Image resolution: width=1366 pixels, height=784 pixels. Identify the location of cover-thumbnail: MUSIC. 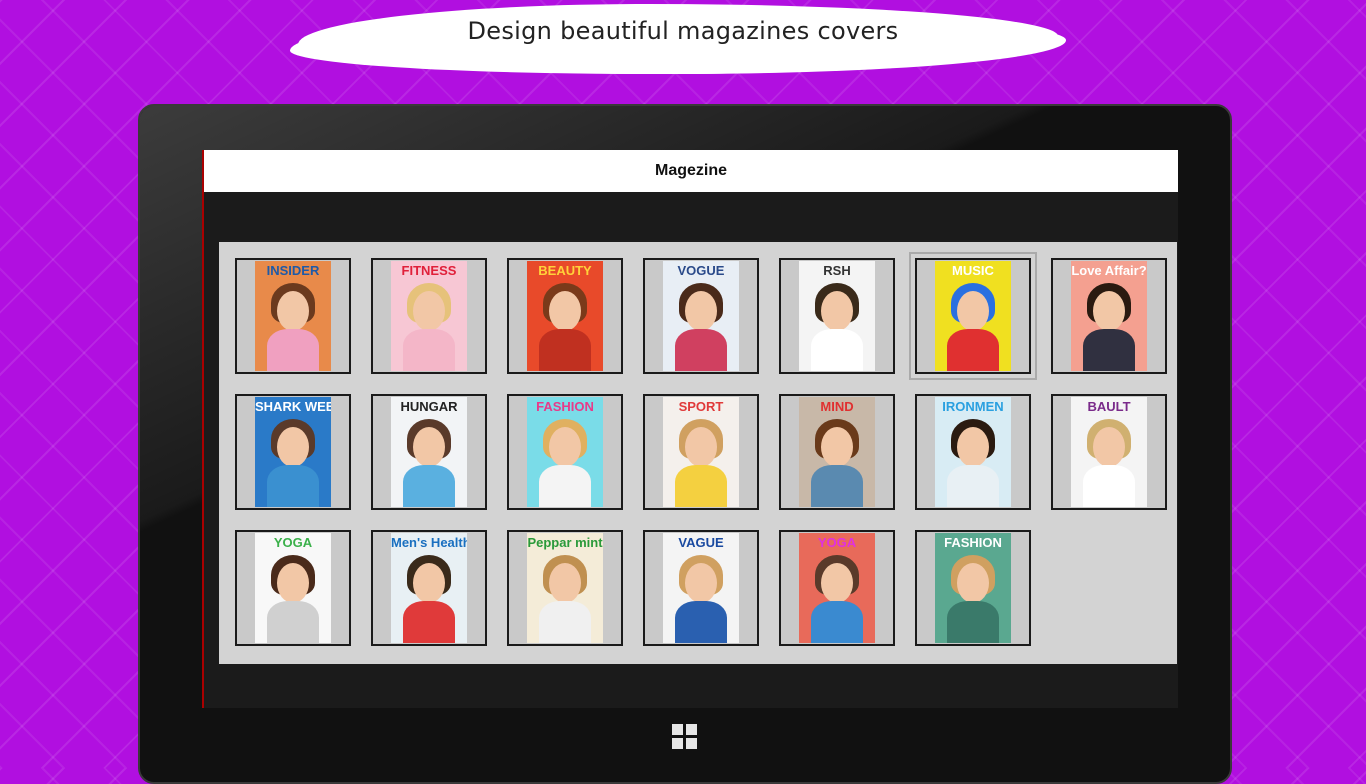
(973, 316).